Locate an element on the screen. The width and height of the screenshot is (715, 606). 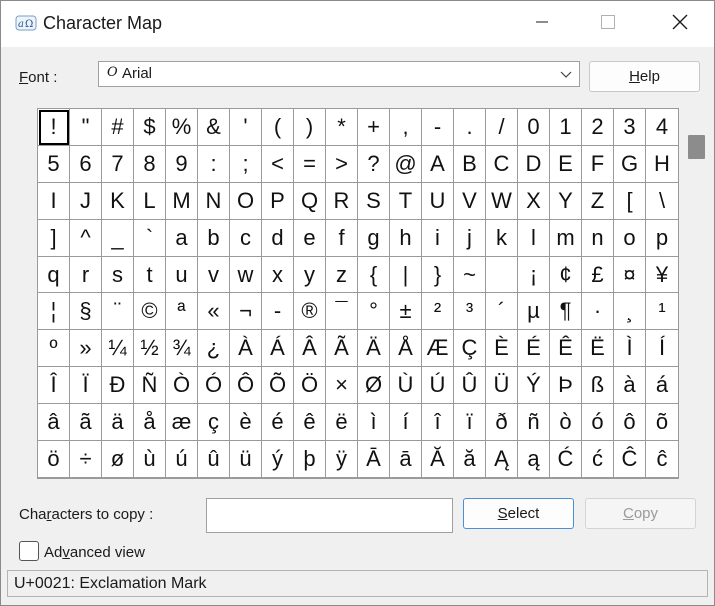
character-cell: ' is located at coordinates (246, 127).